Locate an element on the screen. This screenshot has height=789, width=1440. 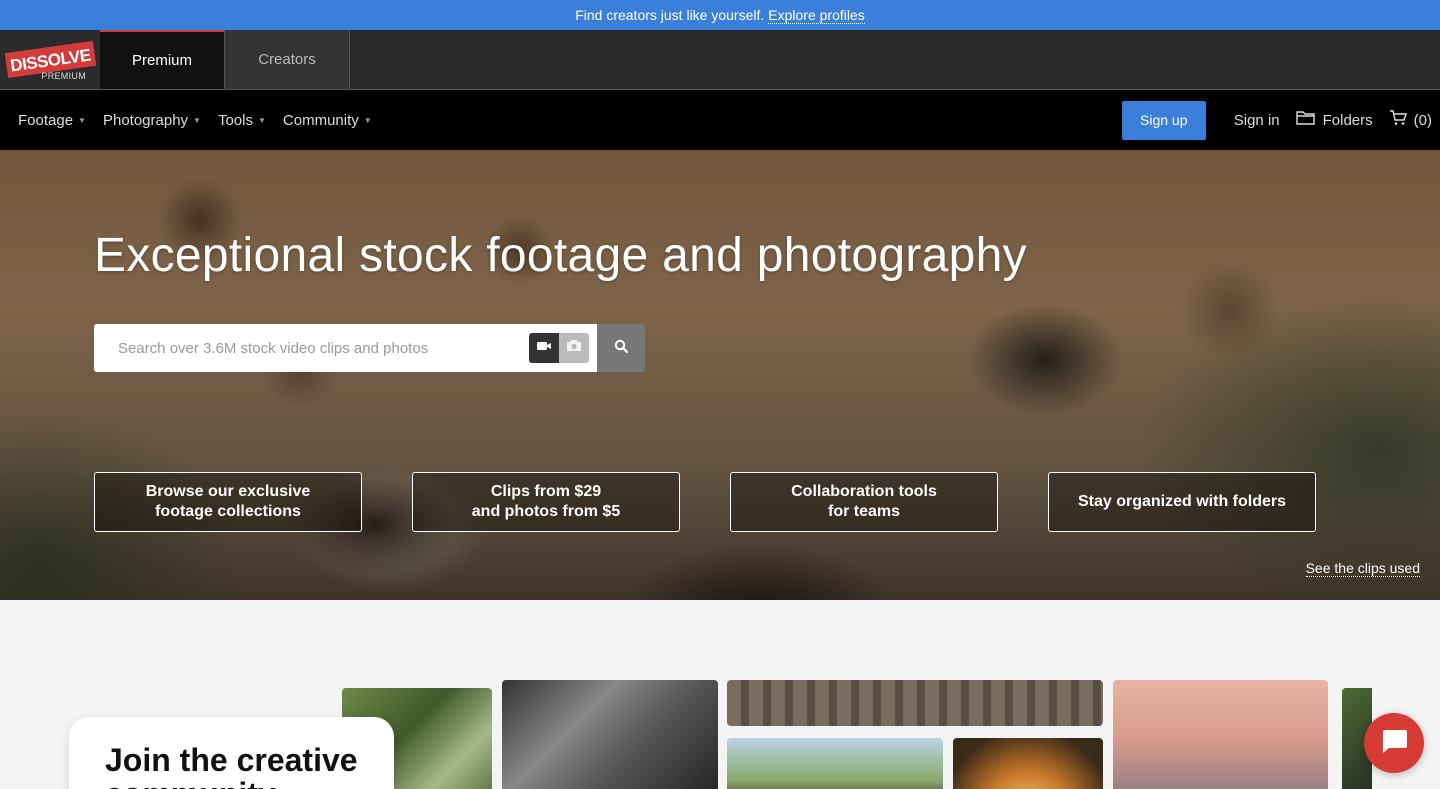
feature-collections-label: Browse our exclusive footage collections is located at coordinates (228, 501).